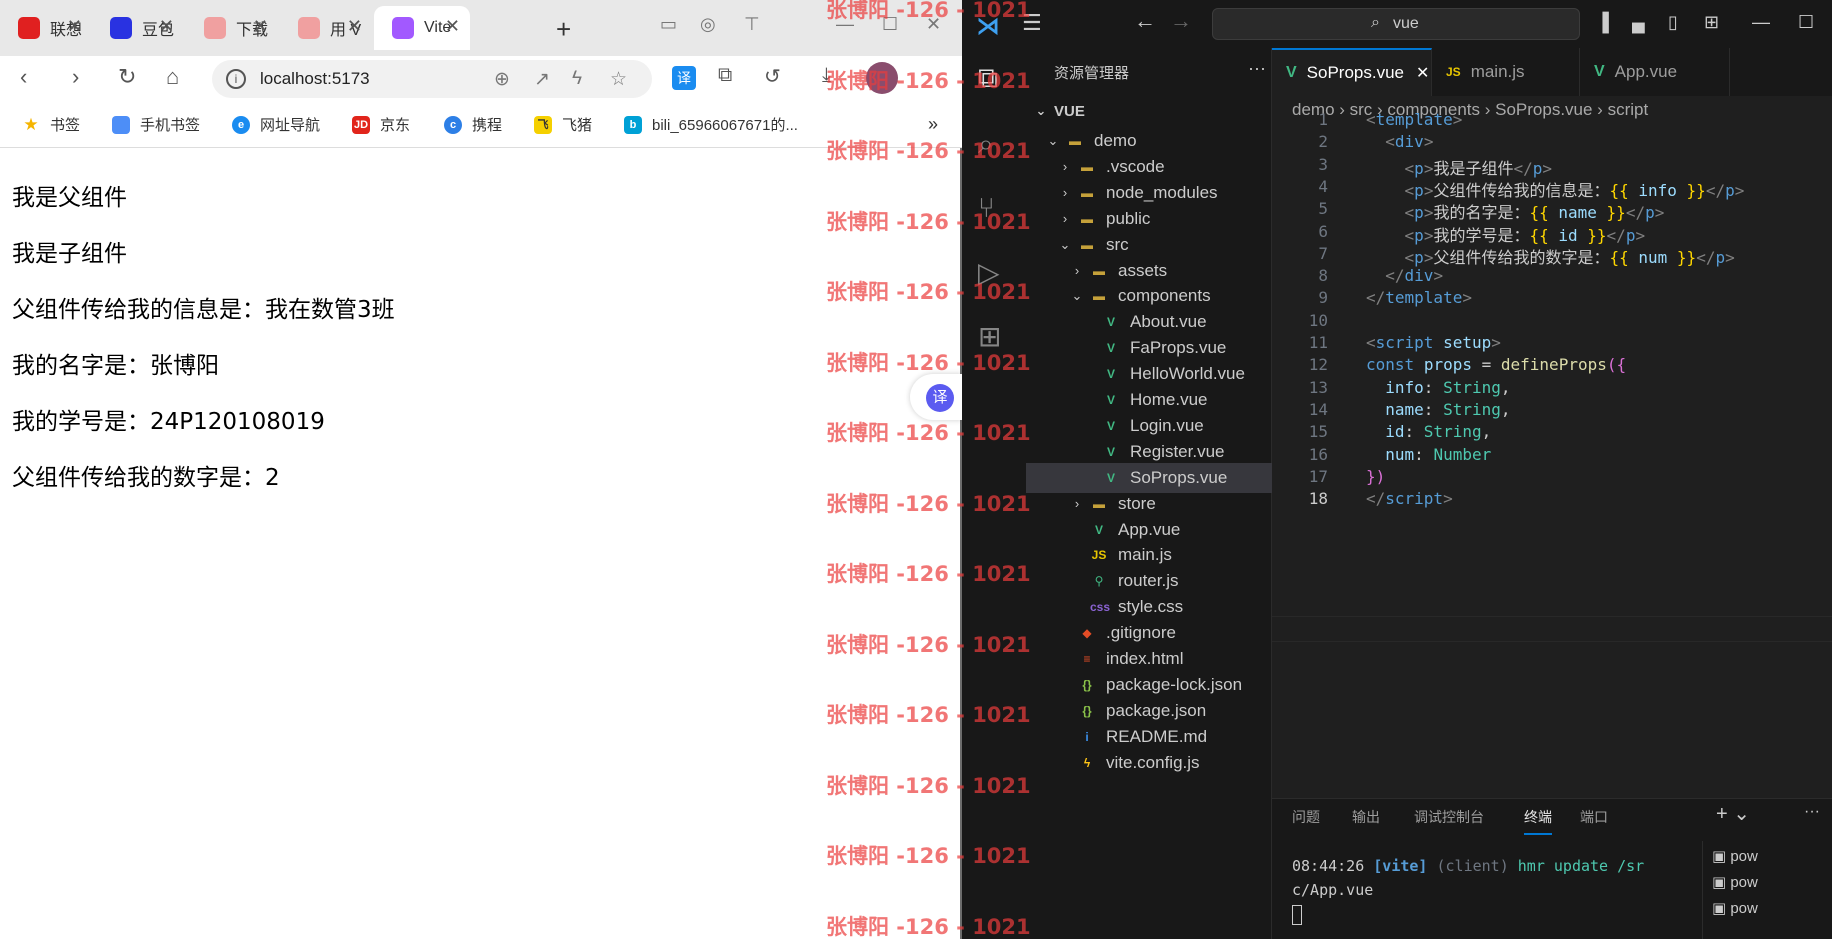  Describe the element at coordinates (936, 397) in the screenshot. I see `translate-float-button: 译` at that location.